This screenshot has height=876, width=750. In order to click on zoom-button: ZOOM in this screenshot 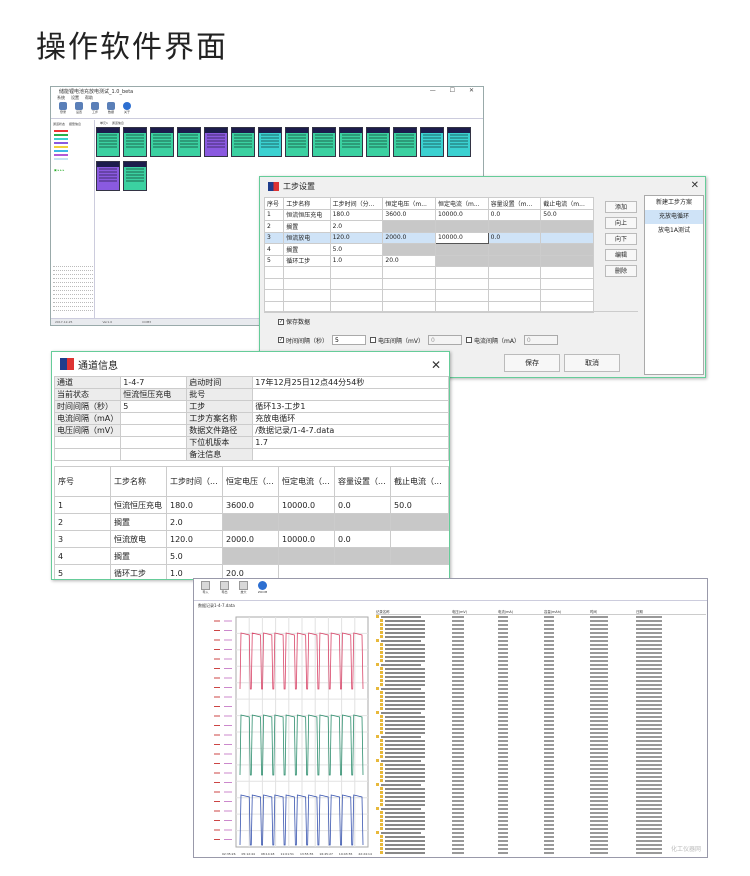, I will do `click(262, 589)`.